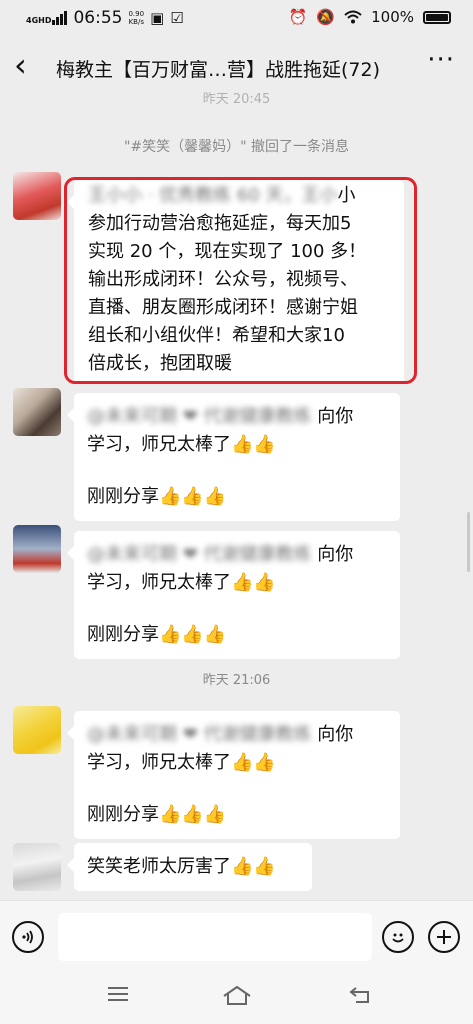  What do you see at coordinates (39, 20) in the screenshot?
I see `network-type: 4GHD` at bounding box center [39, 20].